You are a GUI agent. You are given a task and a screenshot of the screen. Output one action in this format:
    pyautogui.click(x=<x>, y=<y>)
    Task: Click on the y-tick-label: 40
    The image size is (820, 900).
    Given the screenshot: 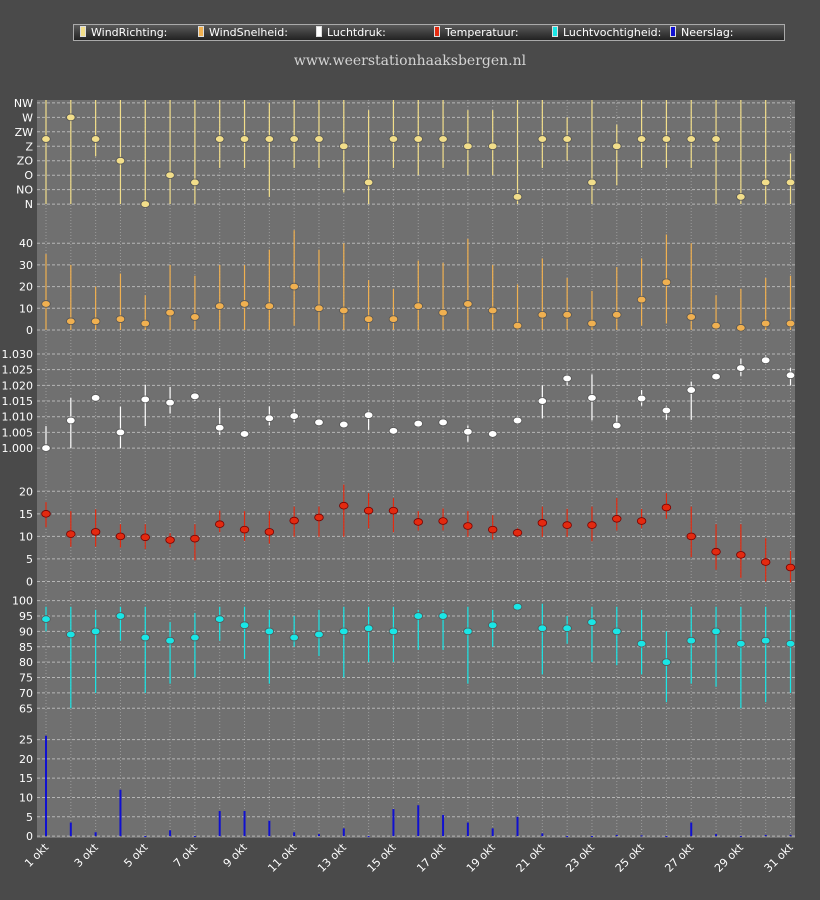 What is the action you would take?
    pyautogui.click(x=26, y=243)
    